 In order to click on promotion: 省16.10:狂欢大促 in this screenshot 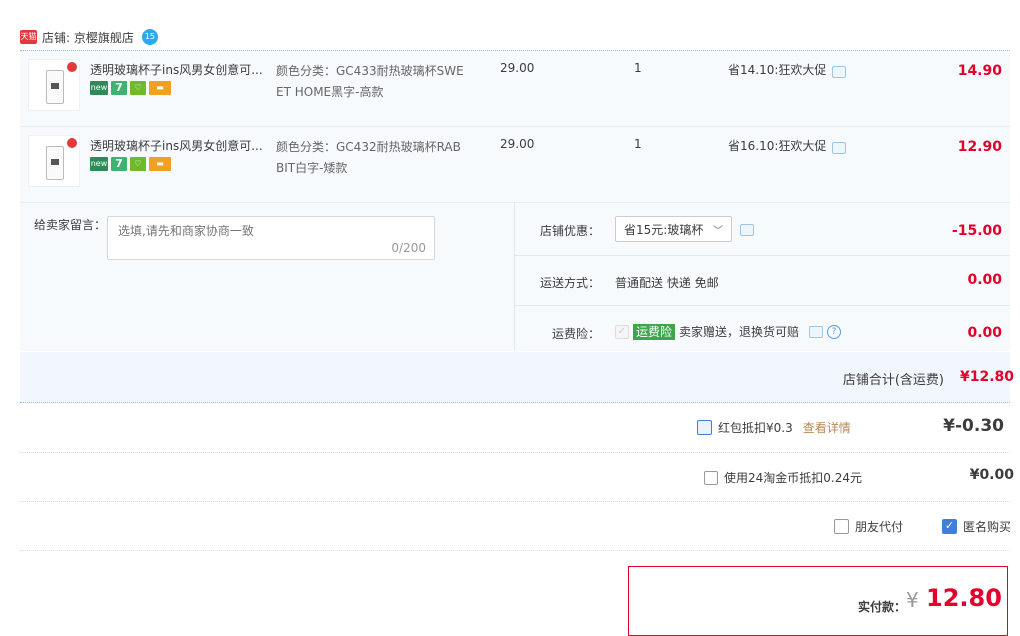, I will do `click(787, 145)`.